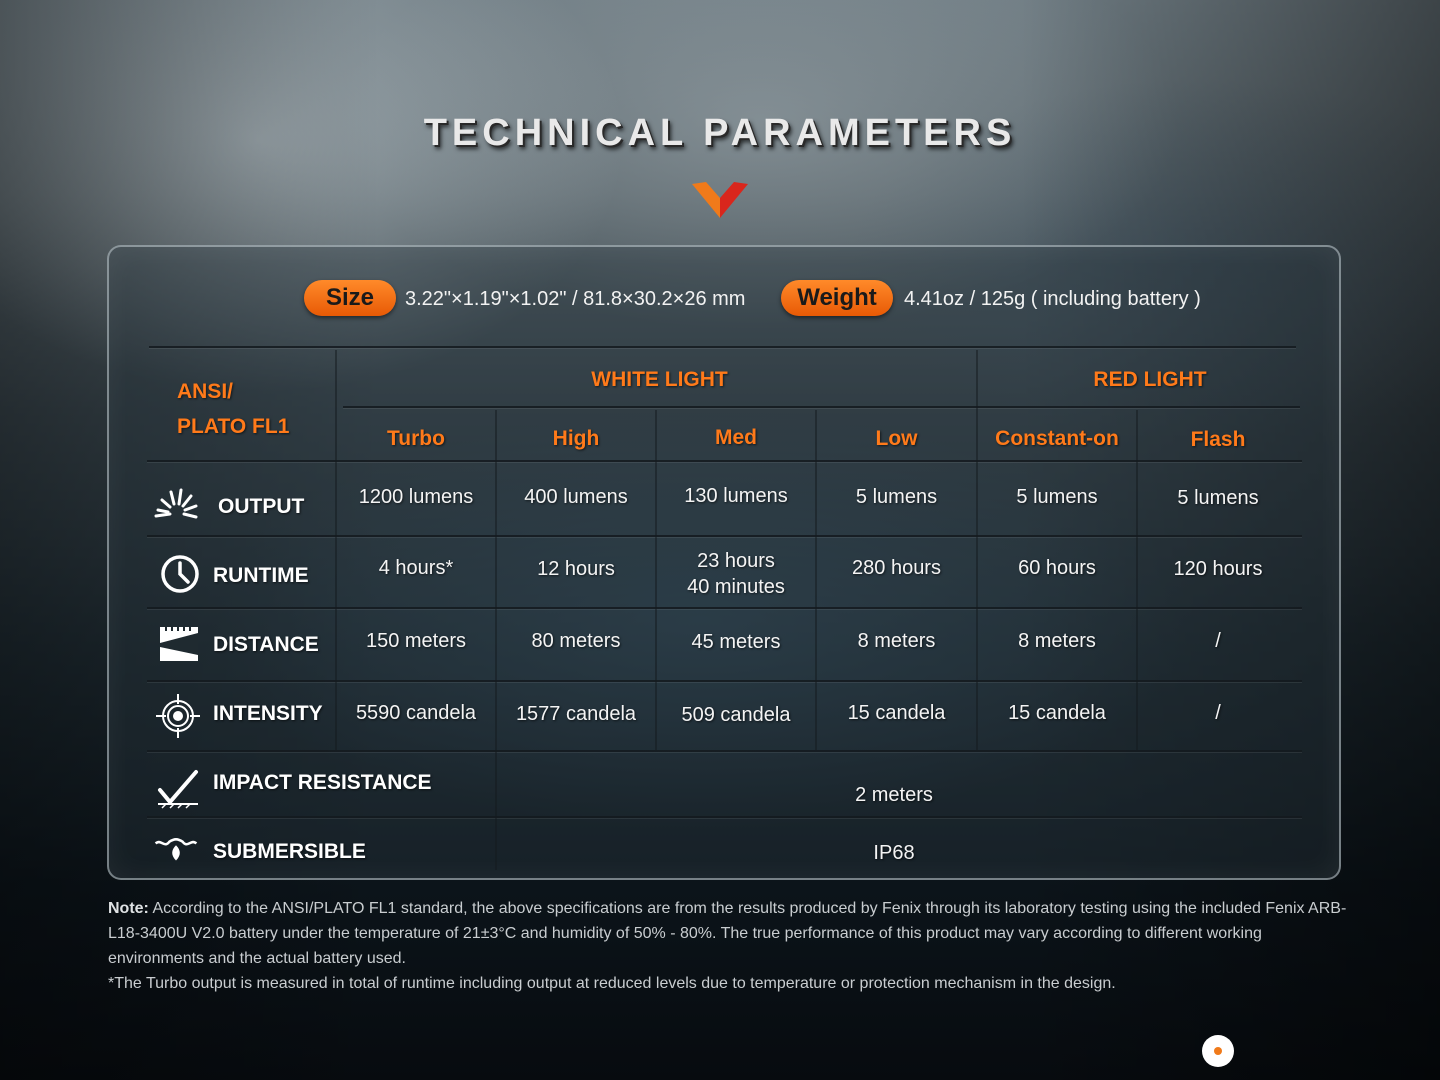  Describe the element at coordinates (416, 497) in the screenshot. I see `table-cell: 1200 lumens` at that location.